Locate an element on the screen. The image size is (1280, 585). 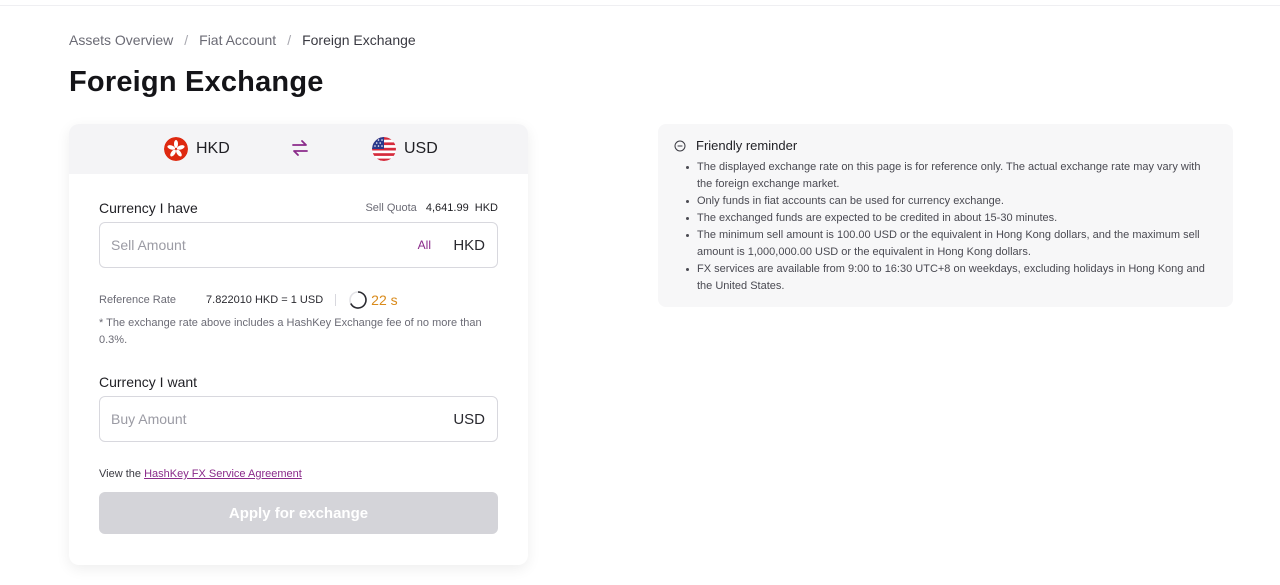
info-circle-icon is located at coordinates (680, 145).